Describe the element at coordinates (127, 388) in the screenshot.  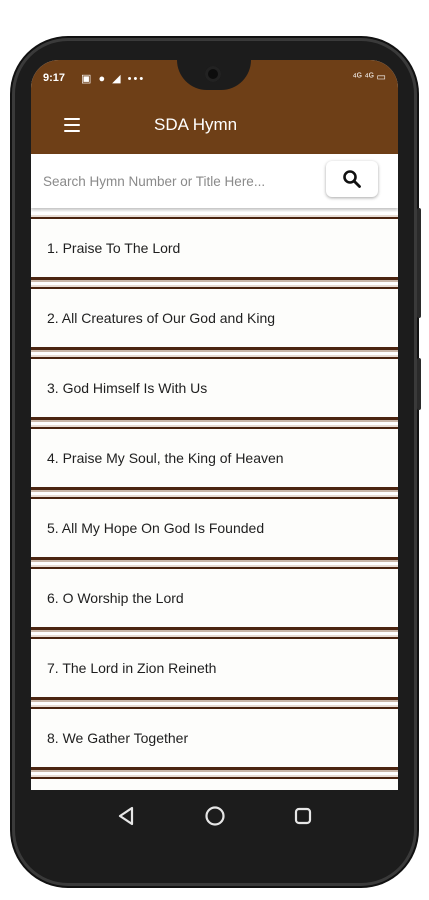
I see `hymn-title: 3. God Himself Is With Us` at that location.